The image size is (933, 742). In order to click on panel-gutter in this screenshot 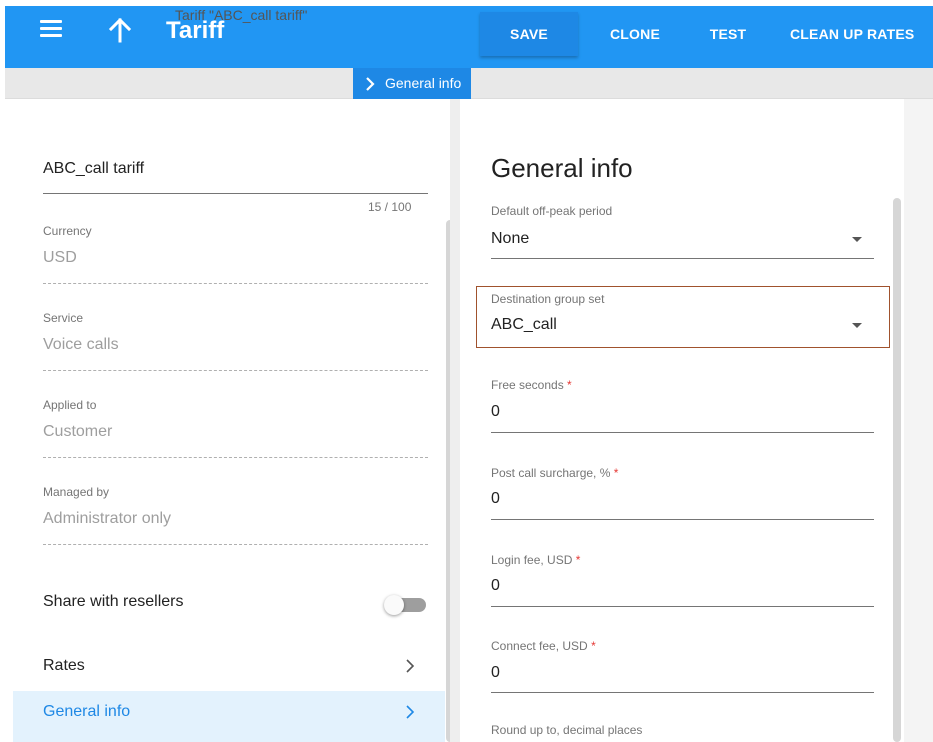, I will do `click(455, 420)`.